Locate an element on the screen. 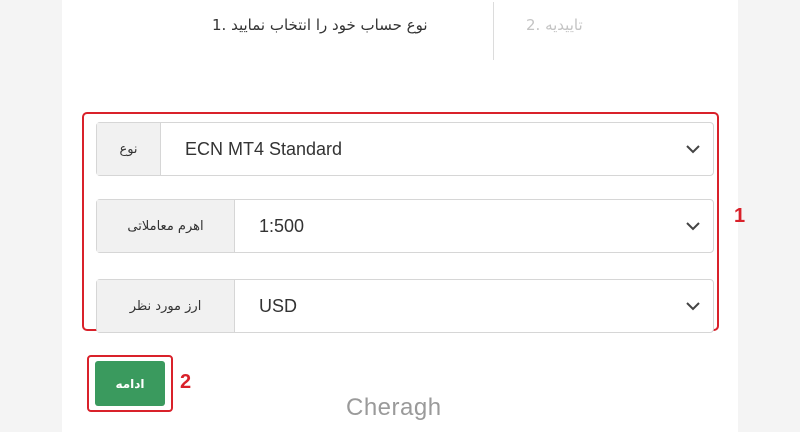 This screenshot has width=800, height=432. account-type-select: نوع ECN MT4 Standard is located at coordinates (405, 149).